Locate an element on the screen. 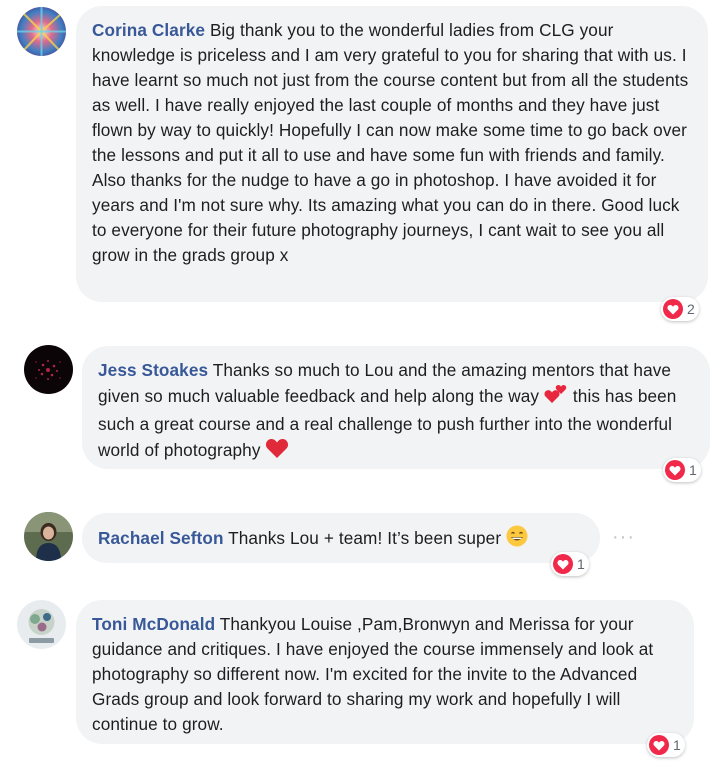  grinning-smiling-eyes-emoji is located at coordinates (517, 539).